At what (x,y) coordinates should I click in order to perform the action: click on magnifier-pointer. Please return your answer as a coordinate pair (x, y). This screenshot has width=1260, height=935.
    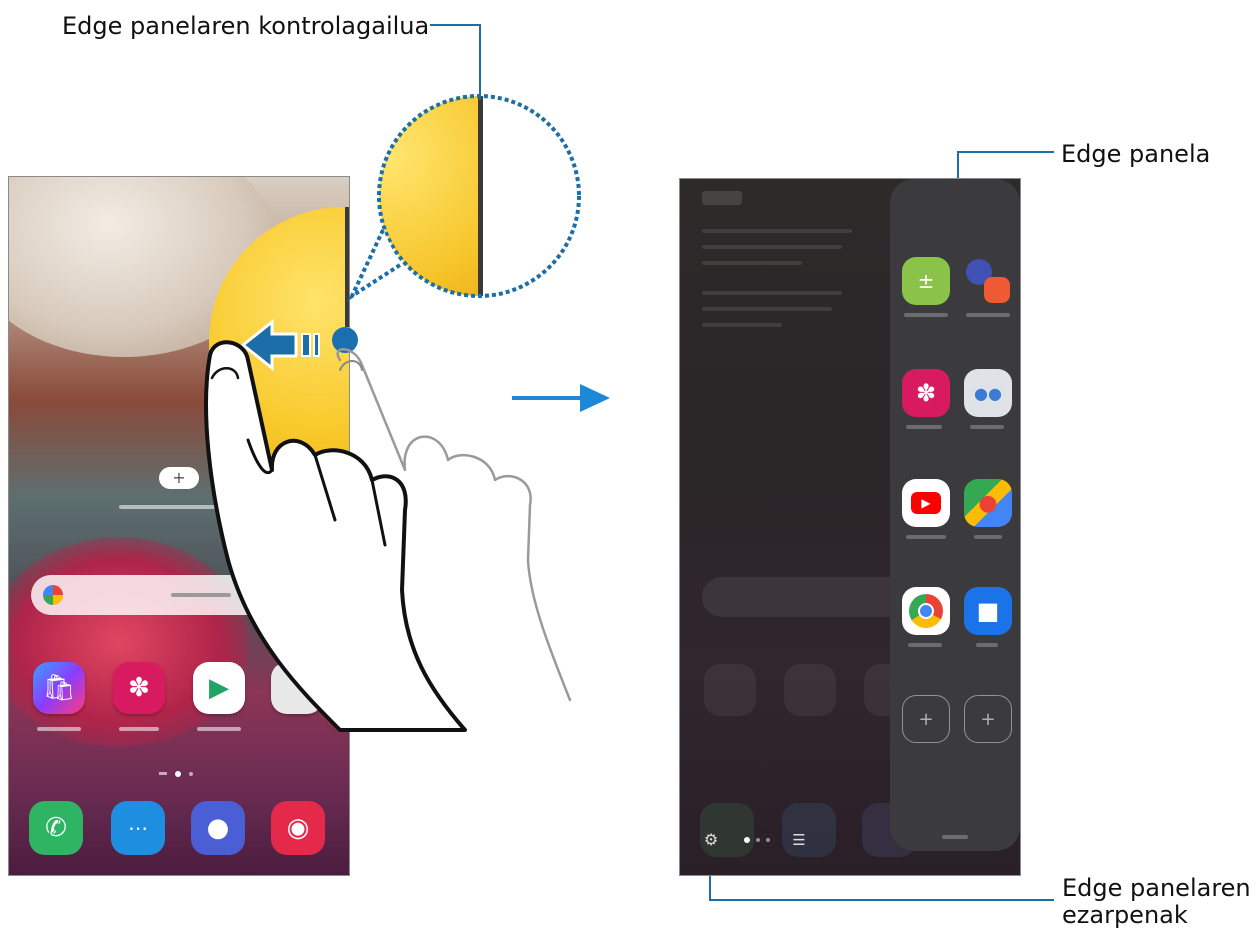
    Looking at the image, I should click on (374, 265).